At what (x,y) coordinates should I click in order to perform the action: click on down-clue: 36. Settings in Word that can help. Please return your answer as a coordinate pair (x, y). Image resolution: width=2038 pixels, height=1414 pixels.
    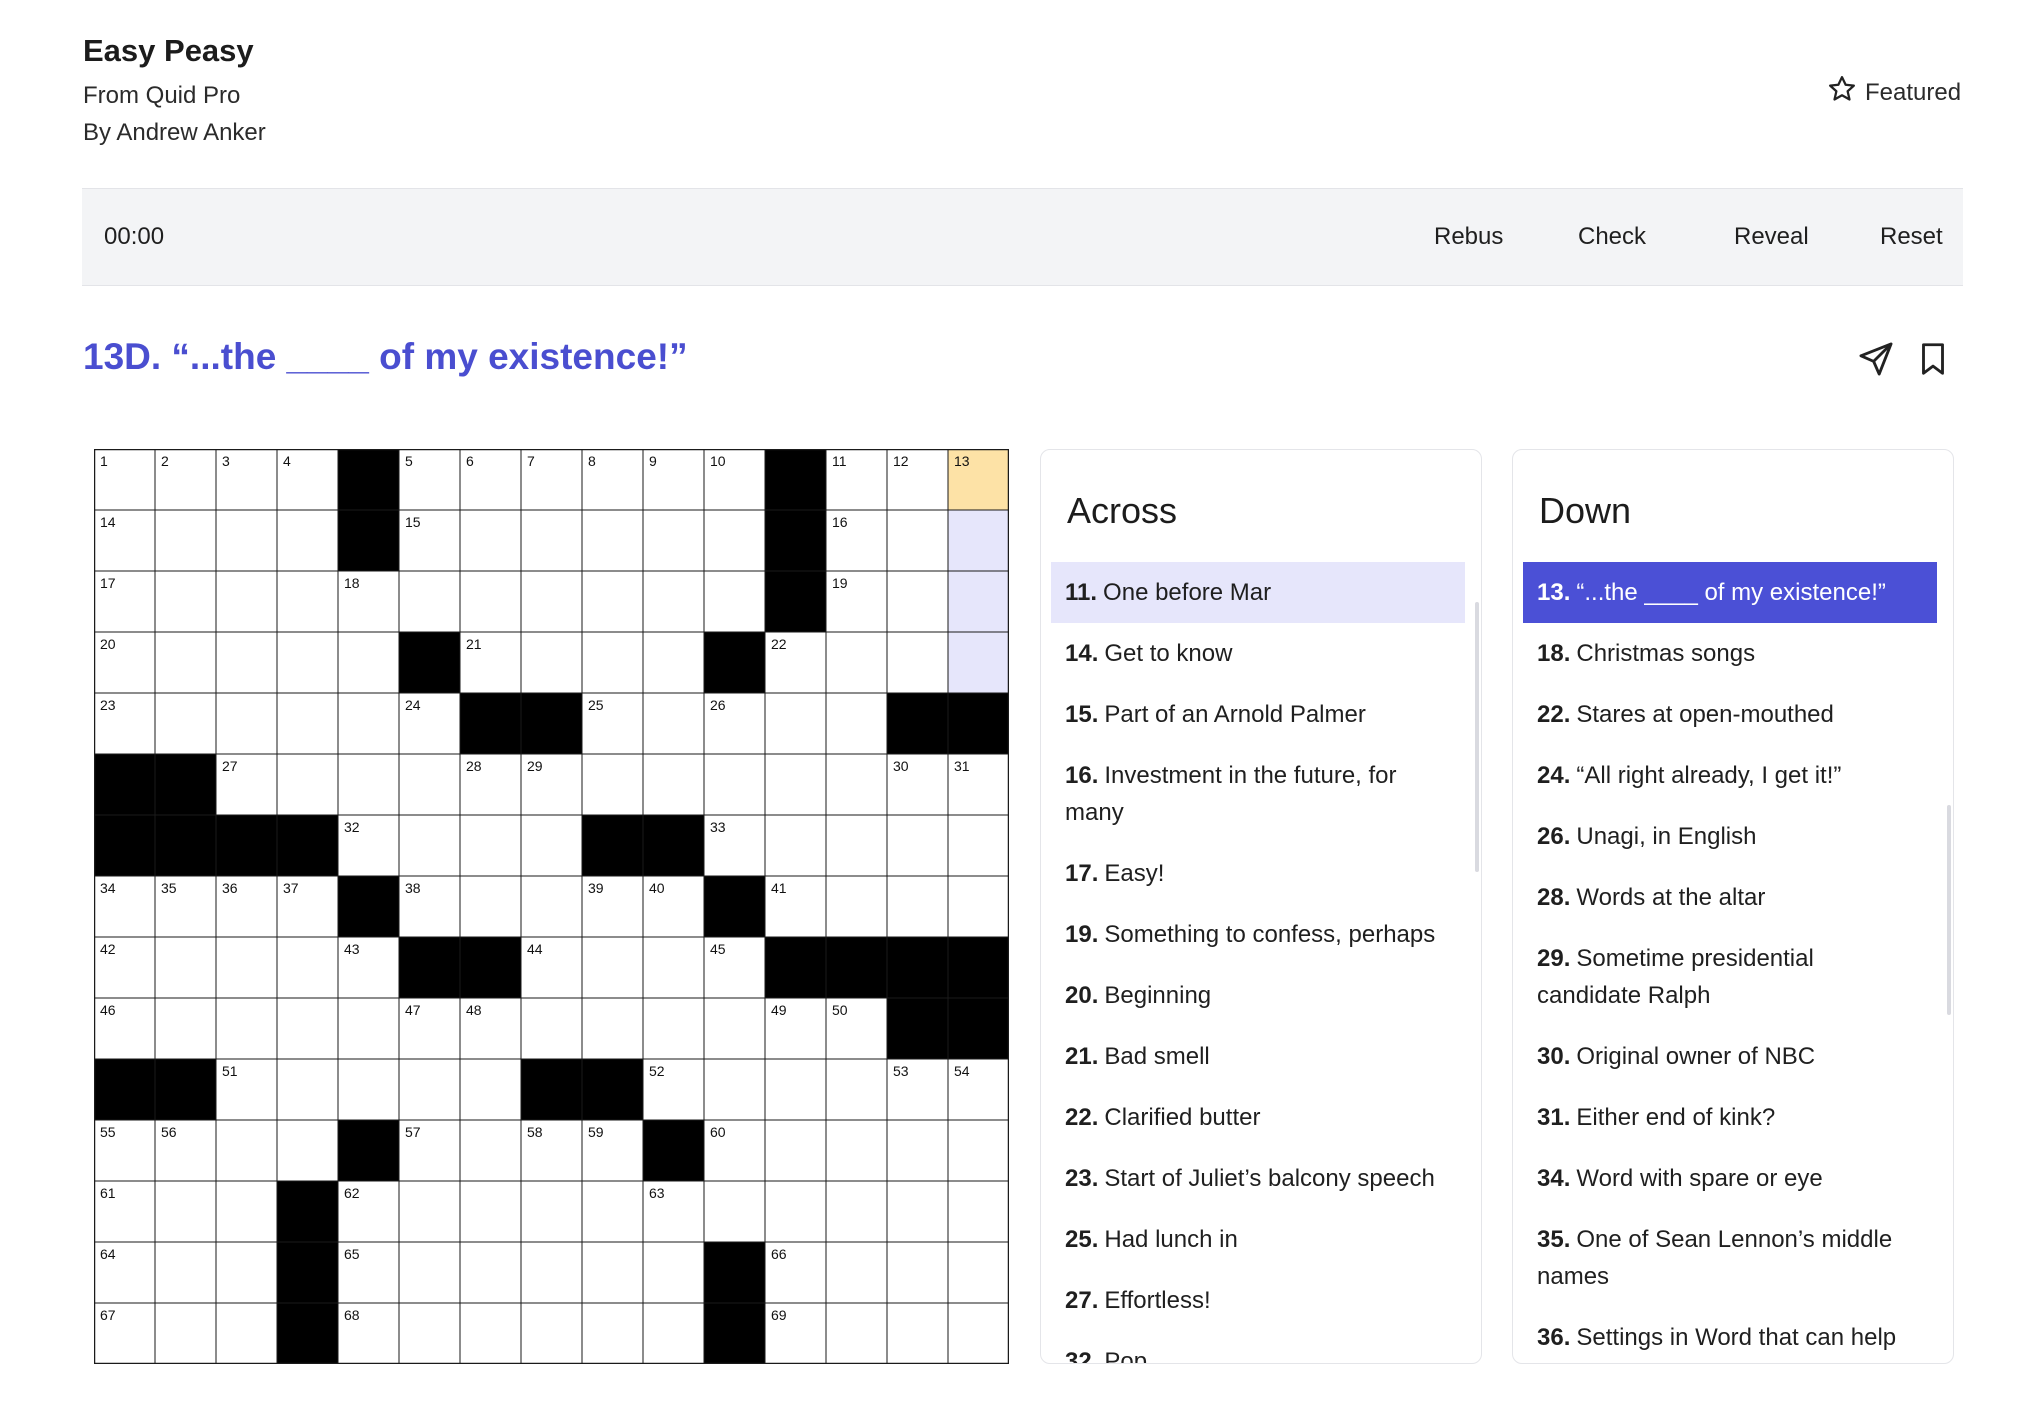
    Looking at the image, I should click on (1730, 1335).